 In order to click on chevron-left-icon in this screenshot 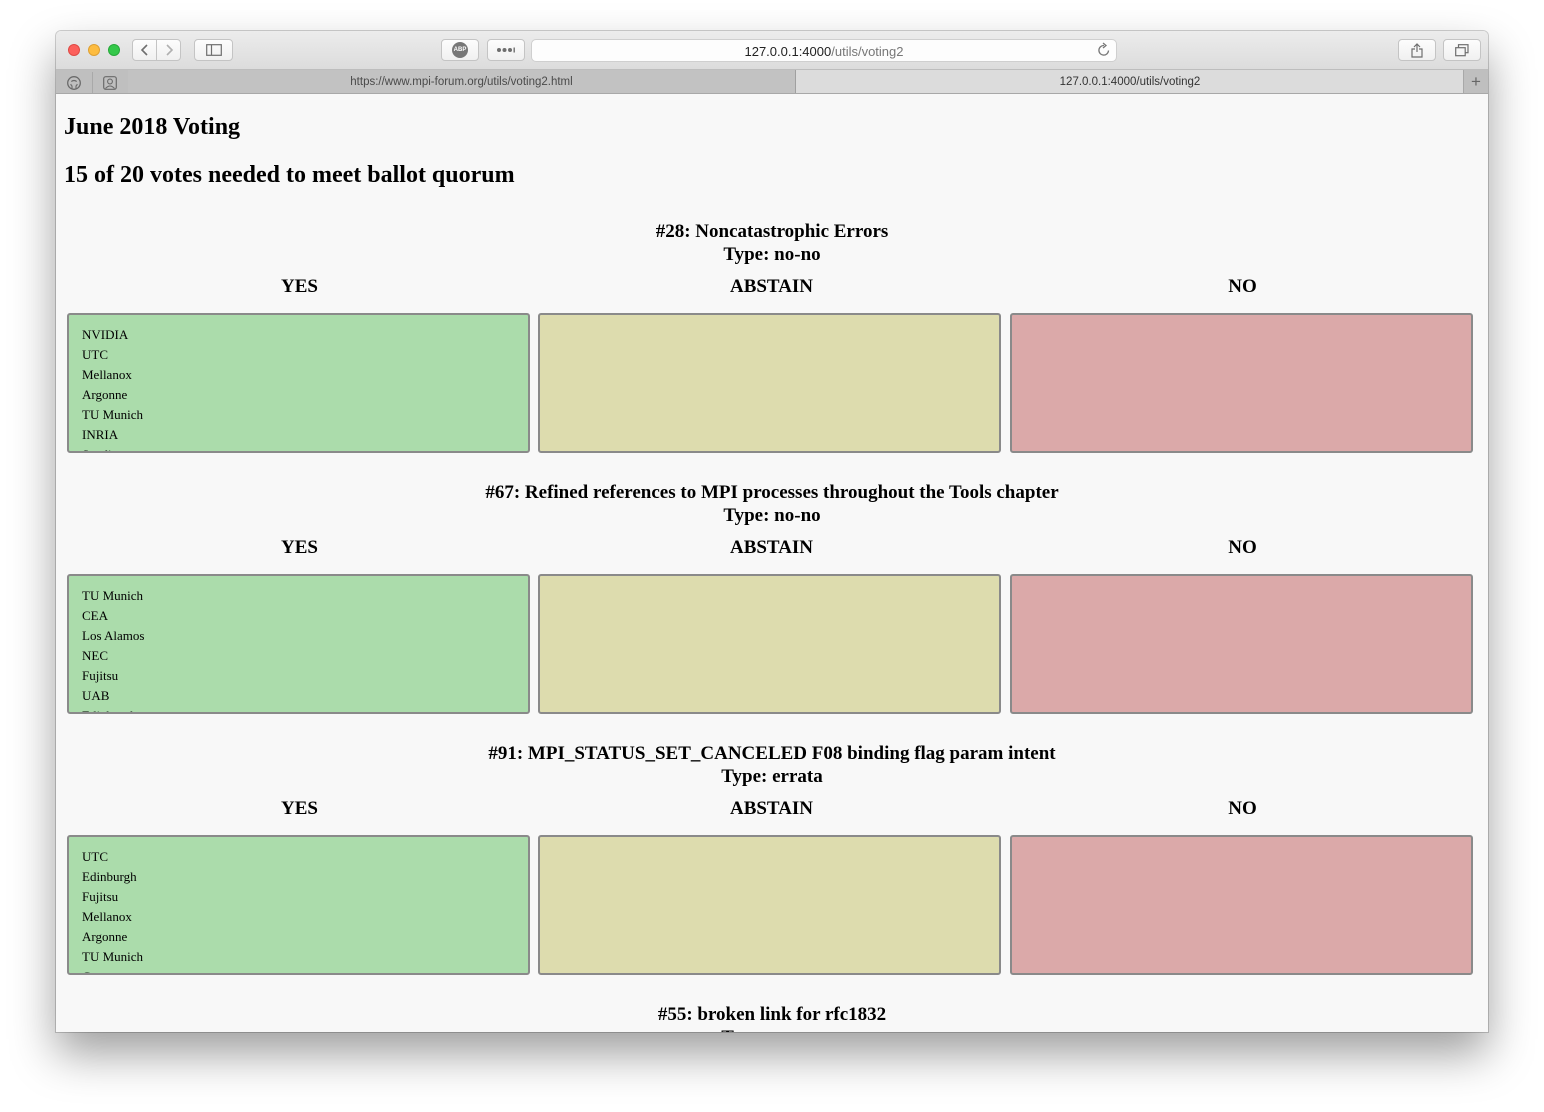, I will do `click(144, 50)`.